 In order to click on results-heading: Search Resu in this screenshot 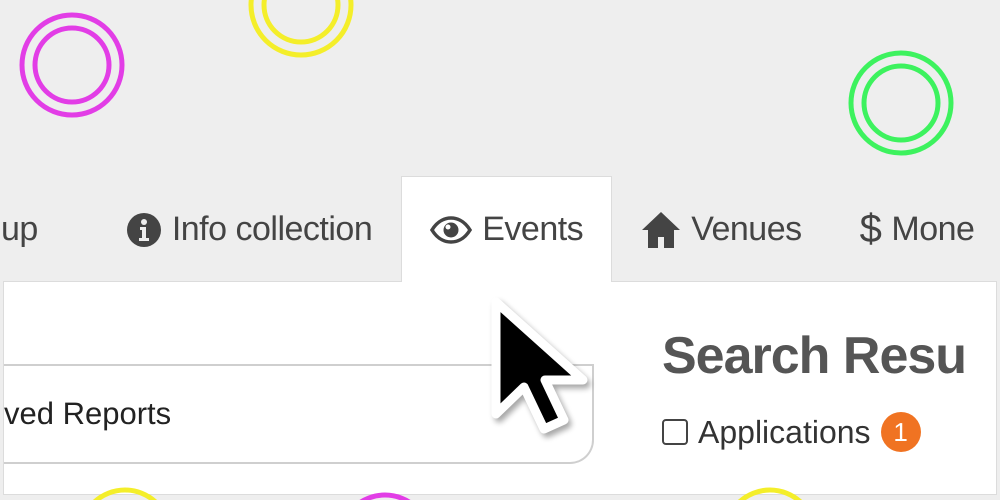, I will do `click(815, 356)`.